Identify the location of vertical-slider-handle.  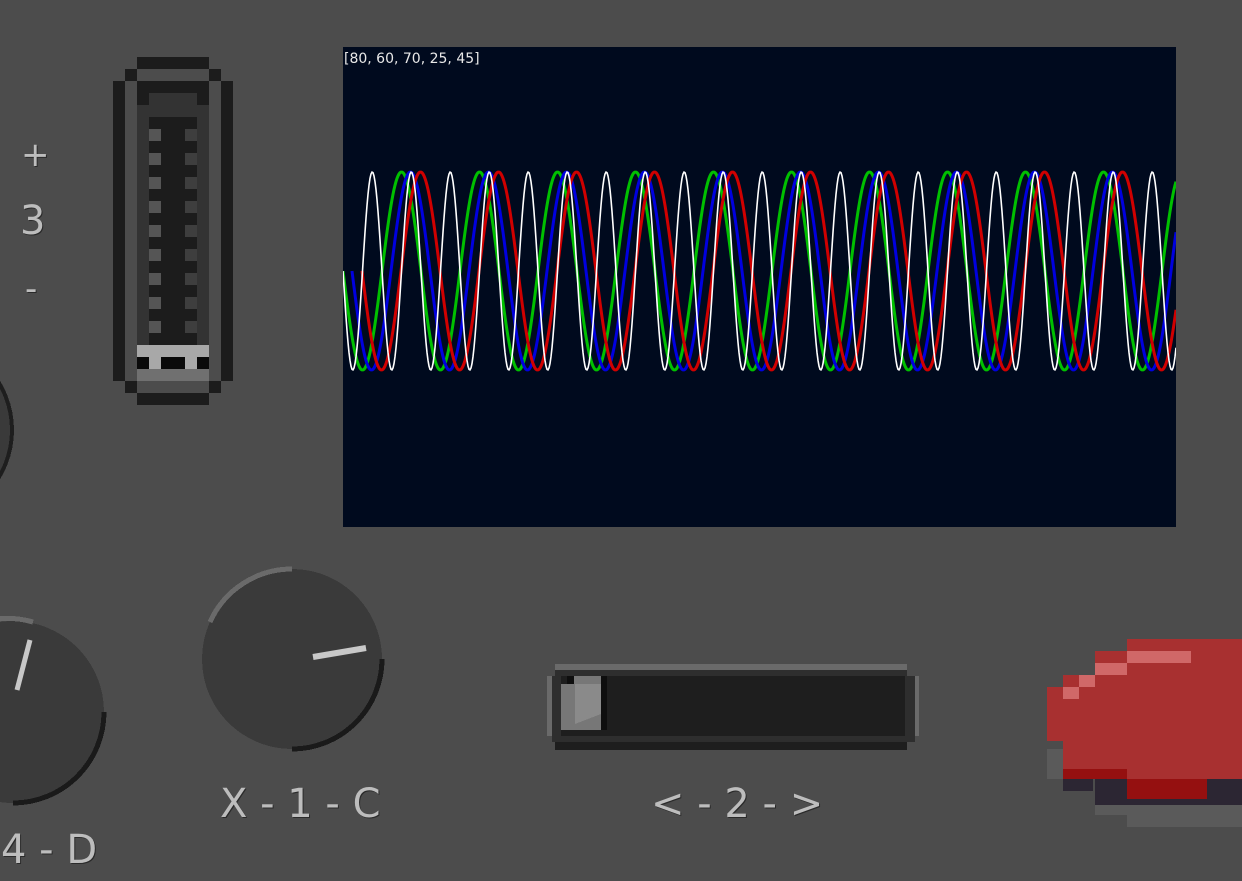
(173, 363).